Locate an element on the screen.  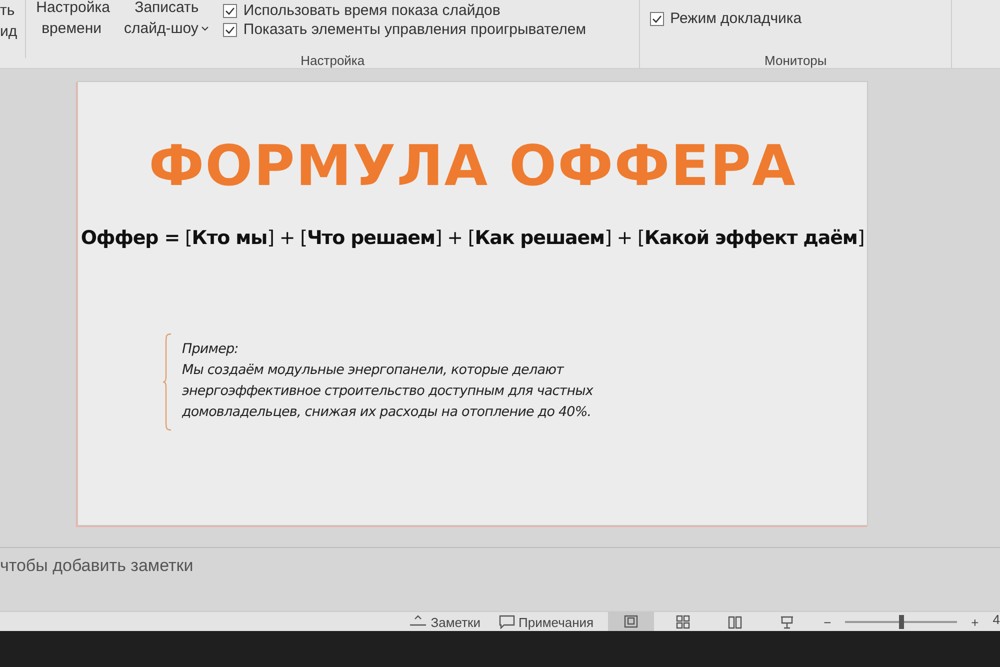
grid-view-icon is located at coordinates (682, 622).